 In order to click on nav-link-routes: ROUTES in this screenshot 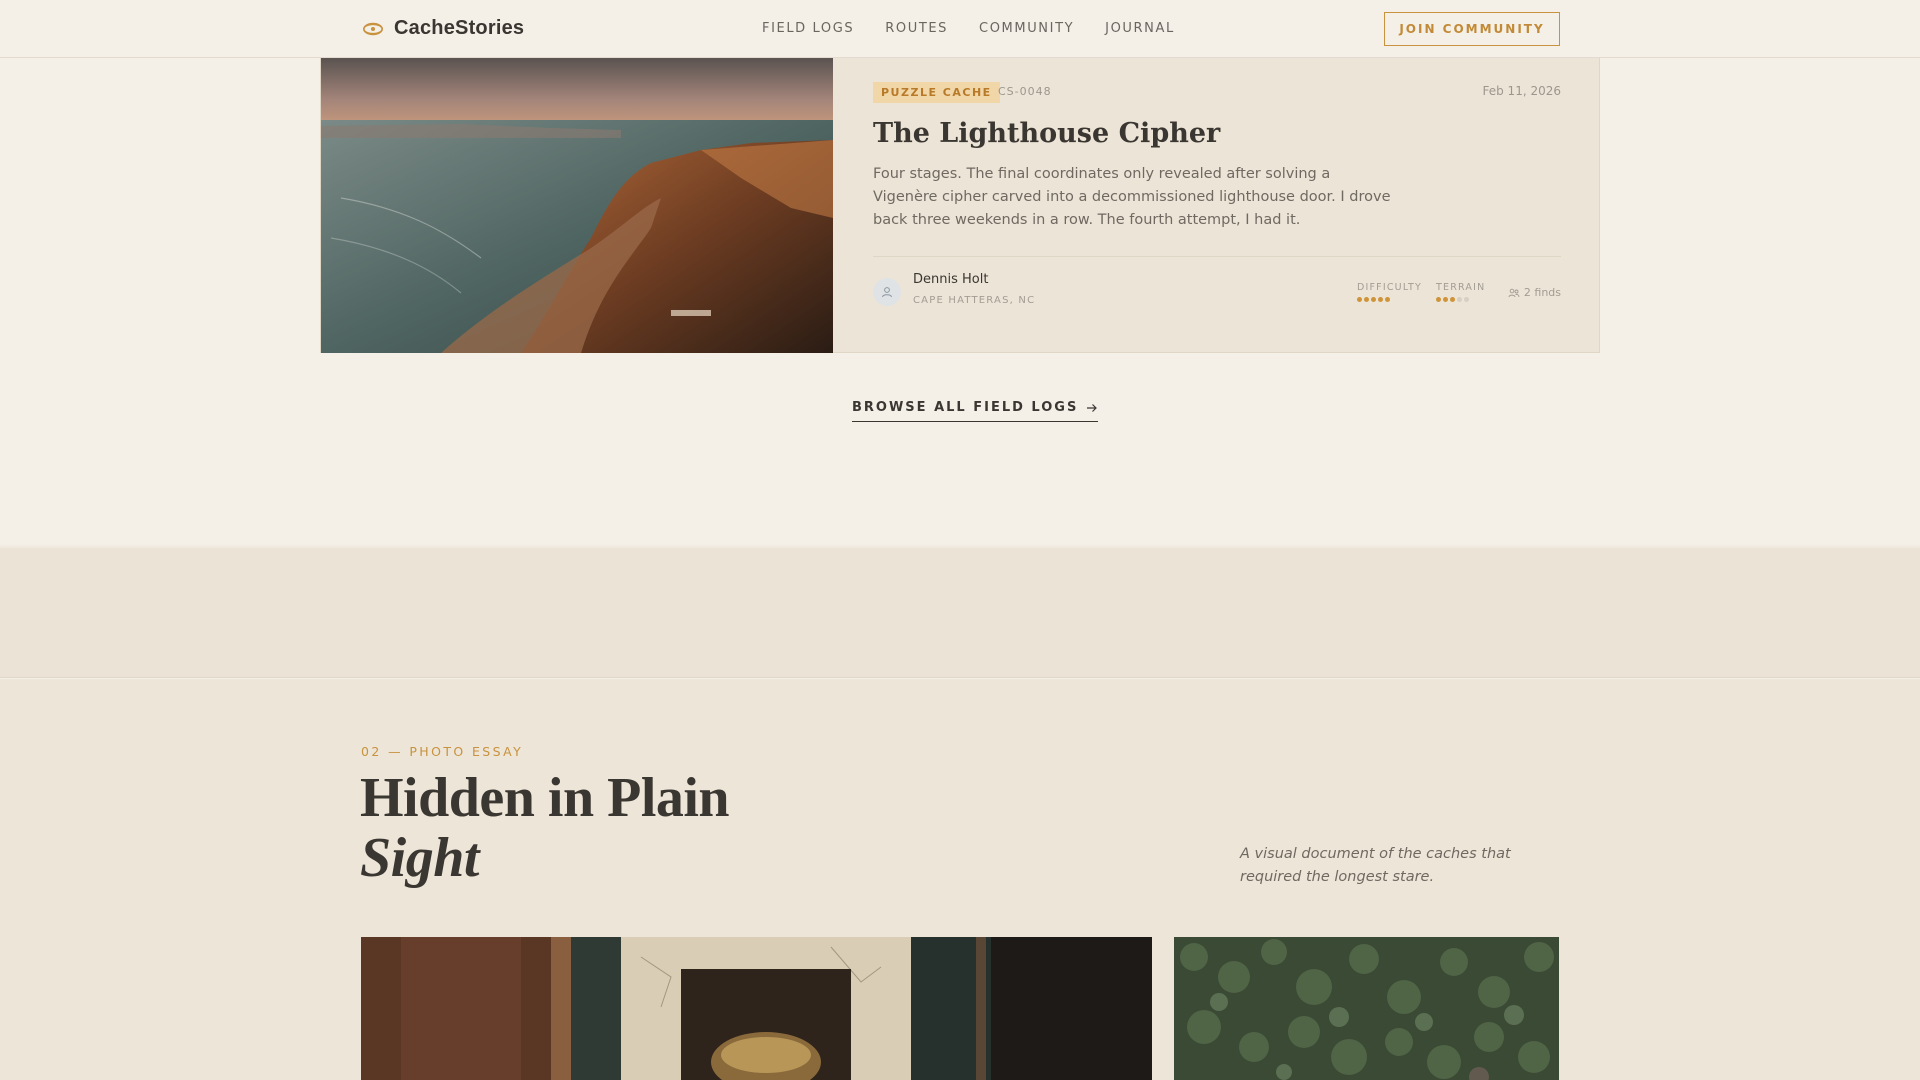, I will do `click(916, 28)`.